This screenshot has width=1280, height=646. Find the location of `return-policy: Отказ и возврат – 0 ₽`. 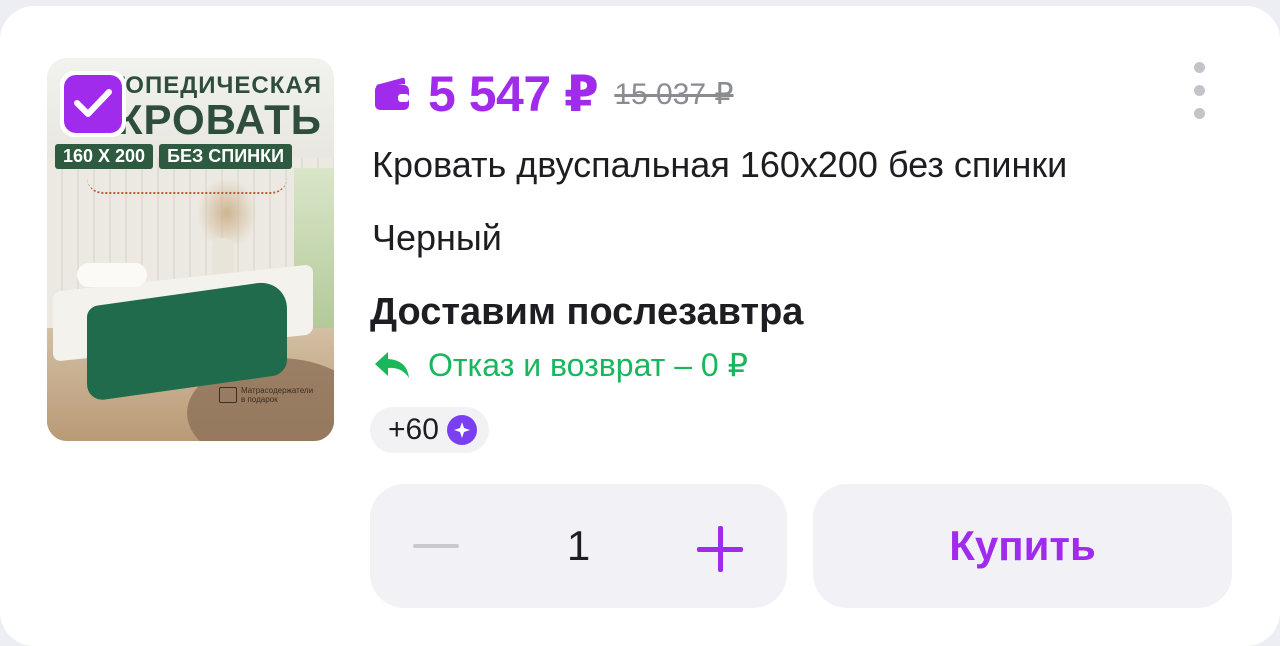

return-policy: Отказ и возврат – 0 ₽ is located at coordinates (560, 365).